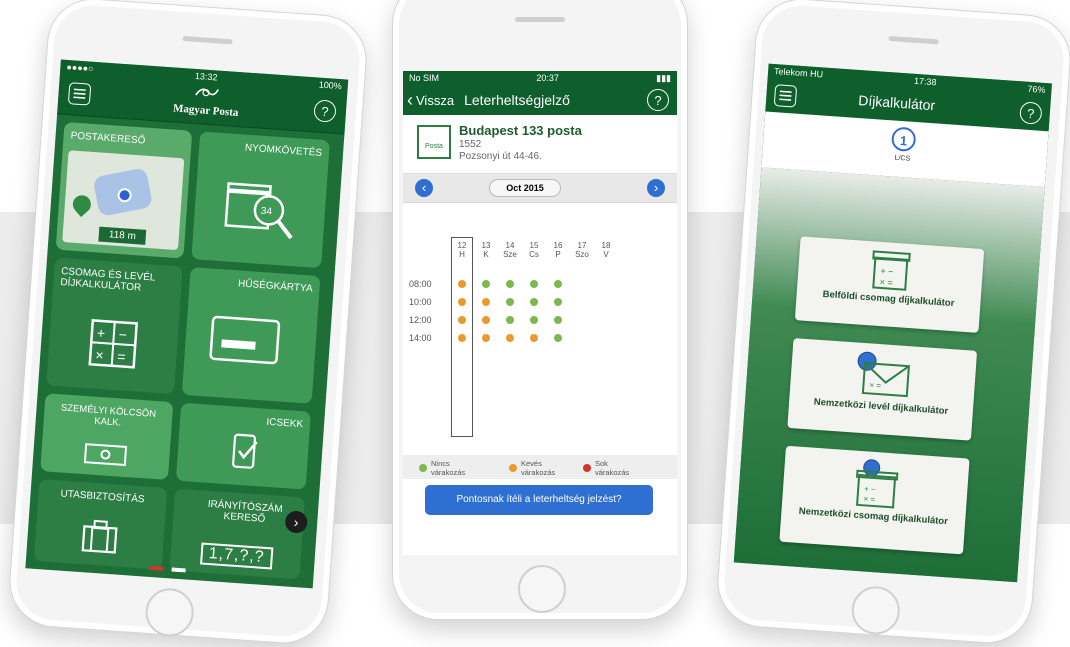  Describe the element at coordinates (539, 500) in the screenshot. I see `feedback-button: Pontosnak ítéli a leterheltség jelzést?` at that location.